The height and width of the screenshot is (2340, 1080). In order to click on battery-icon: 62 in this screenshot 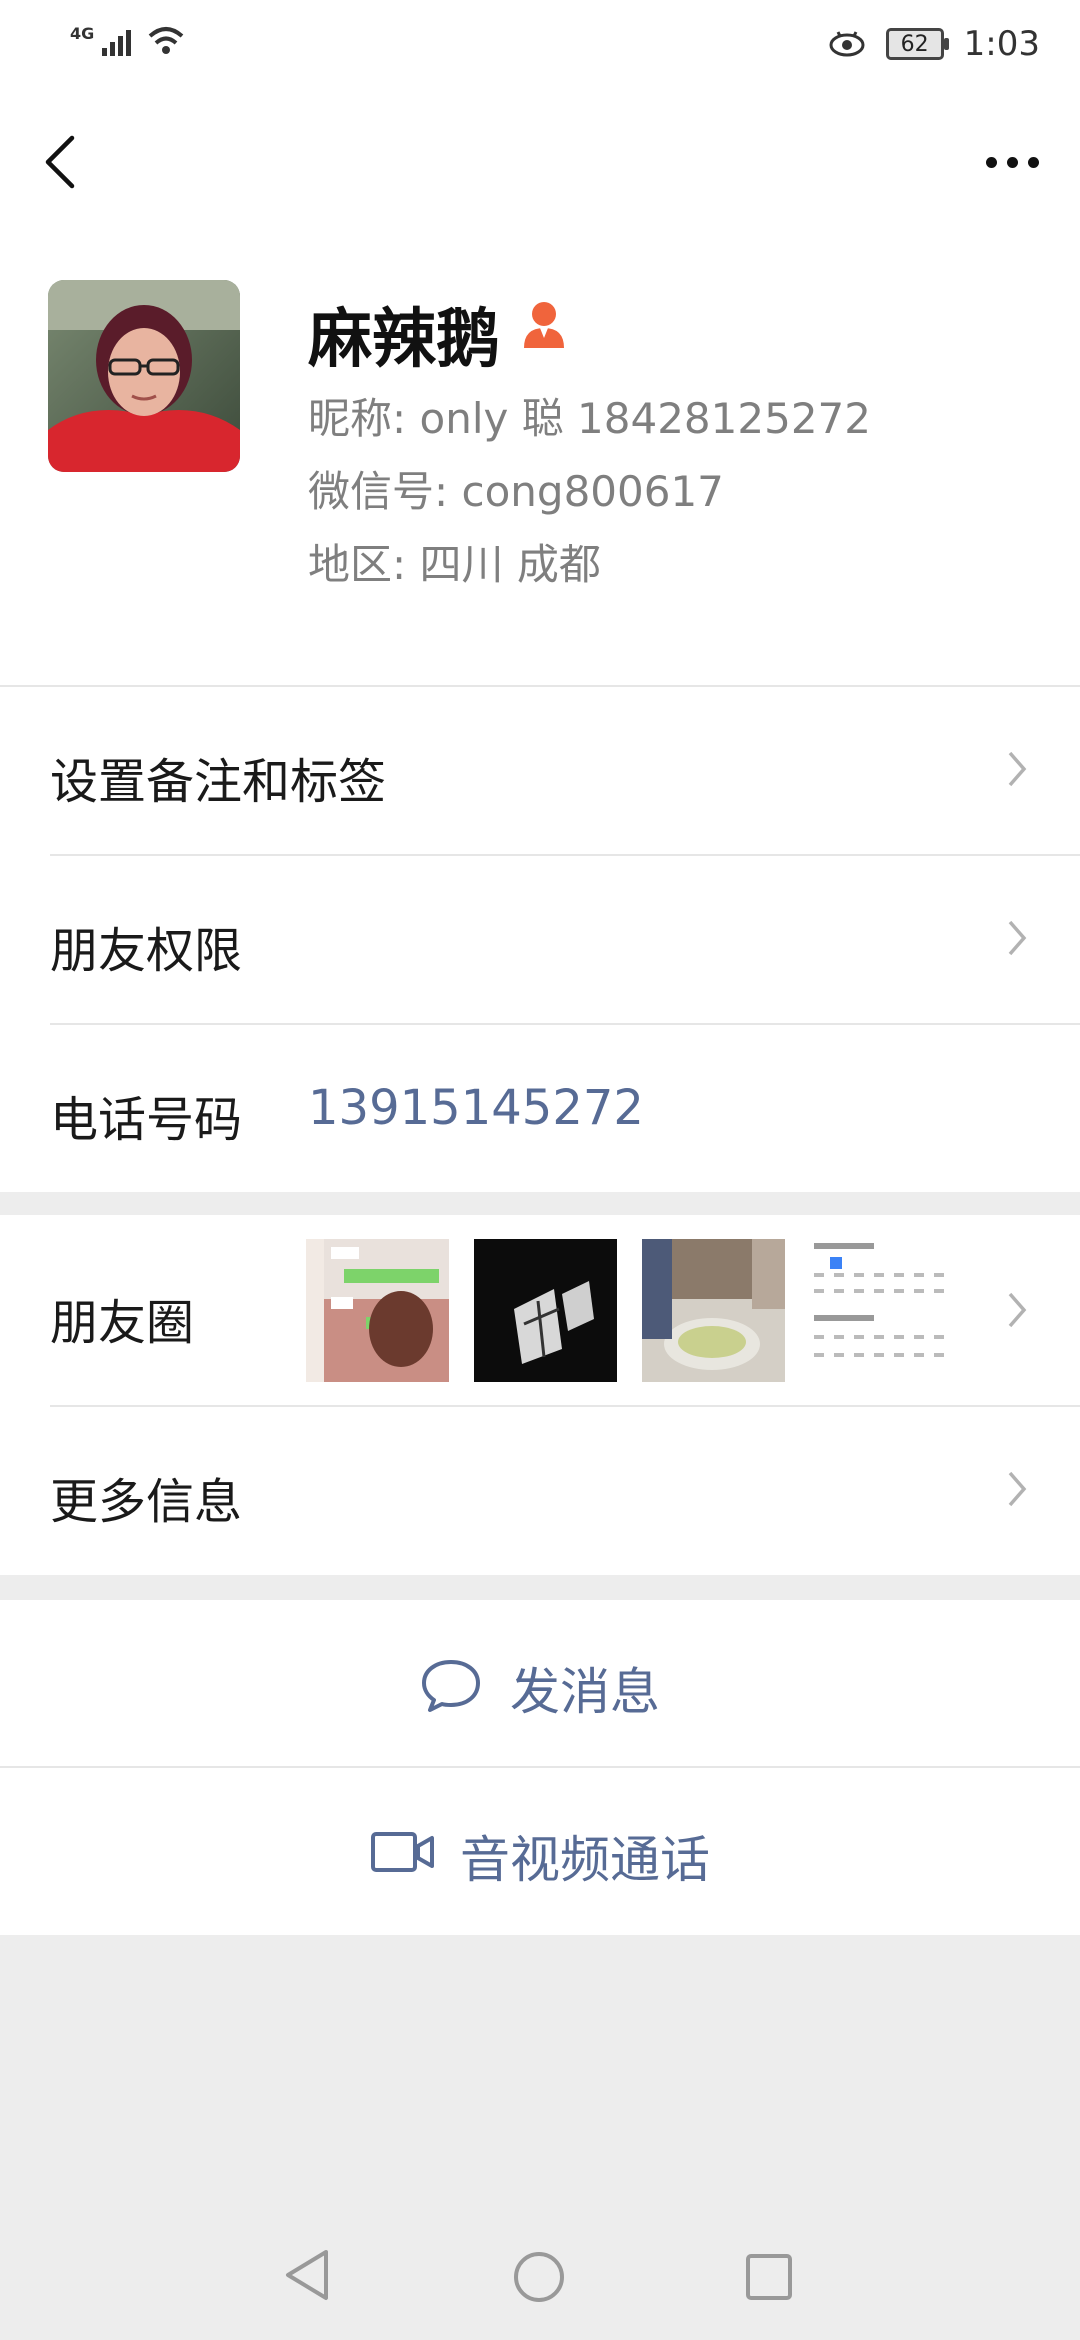, I will do `click(917, 44)`.